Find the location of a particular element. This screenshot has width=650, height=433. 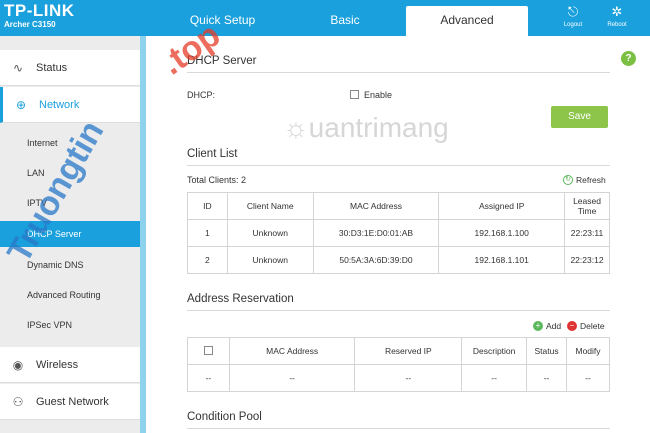

watermark-center-text: uantrimang is located at coordinates (378, 127).